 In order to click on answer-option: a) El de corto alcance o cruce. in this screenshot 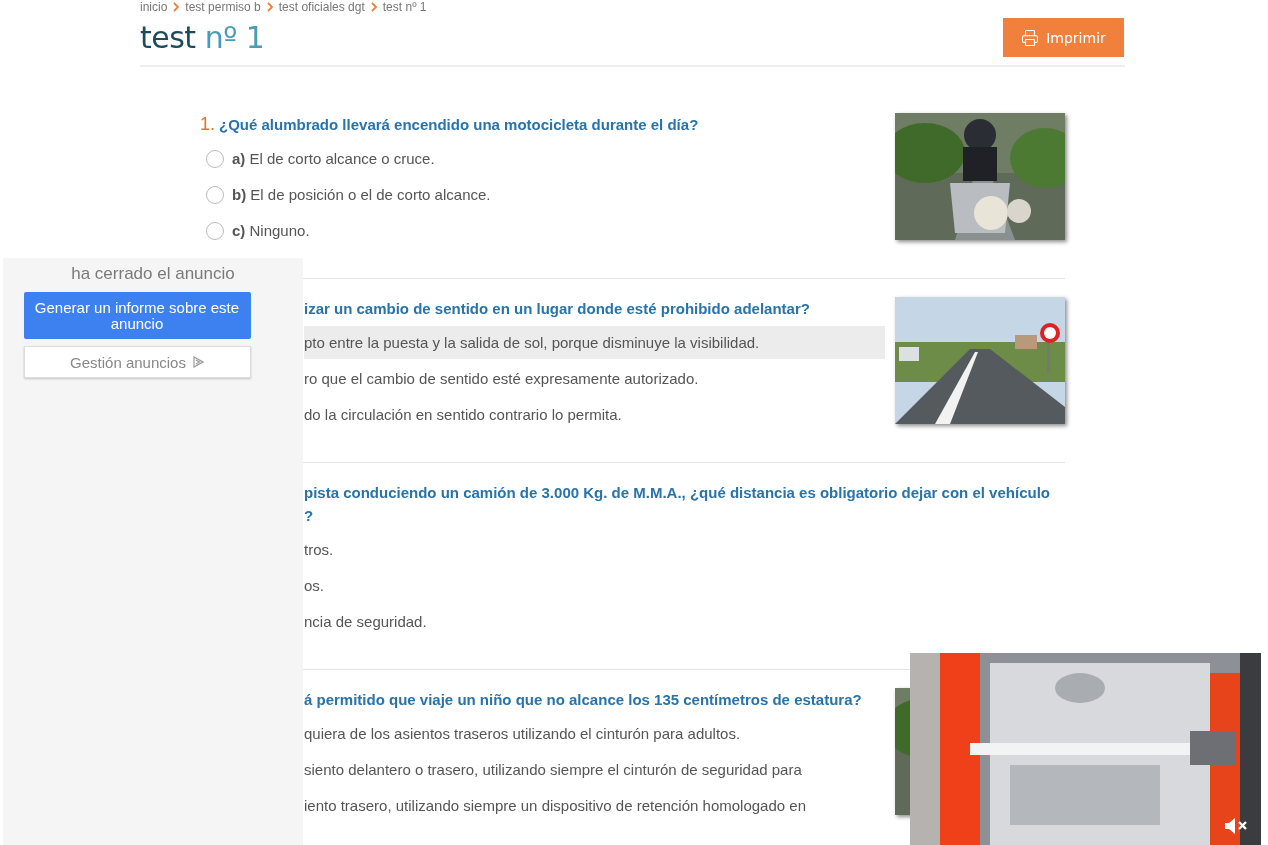, I will do `click(333, 158)`.